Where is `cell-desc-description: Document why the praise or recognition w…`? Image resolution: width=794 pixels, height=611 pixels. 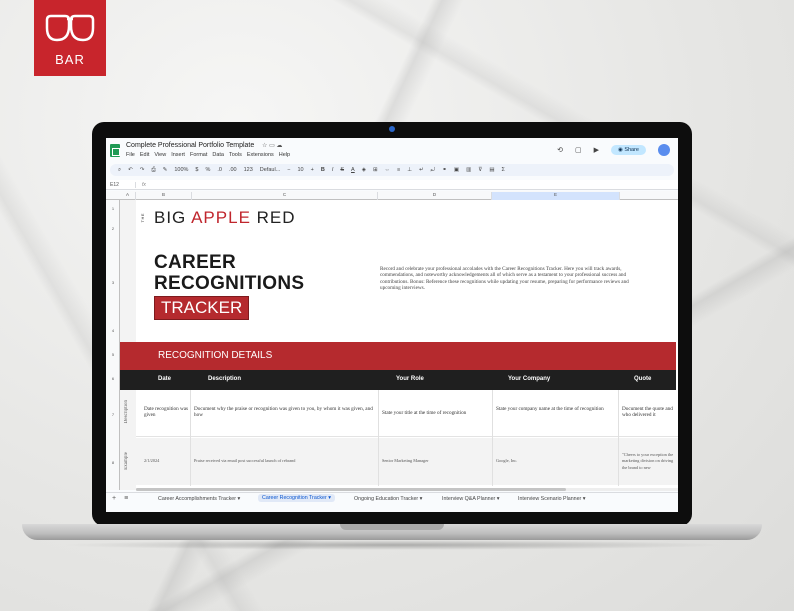 cell-desc-description: Document why the praise or recognition w… is located at coordinates (285, 412).